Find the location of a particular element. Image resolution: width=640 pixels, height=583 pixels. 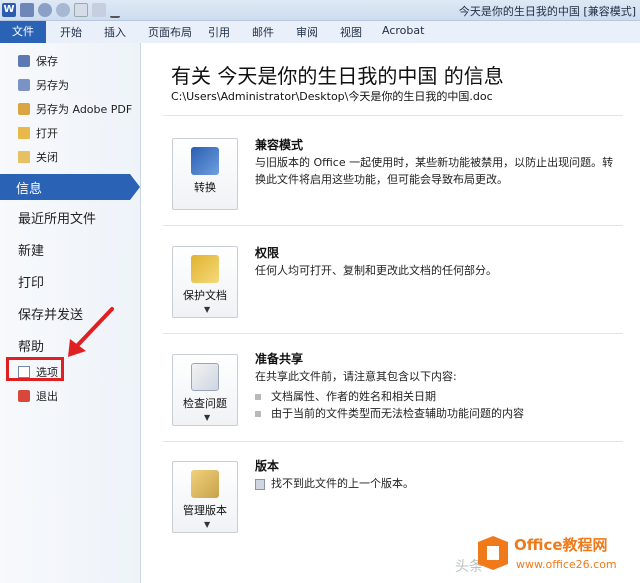

sidebar-item-label: 退出 is located at coordinates (47, 396).